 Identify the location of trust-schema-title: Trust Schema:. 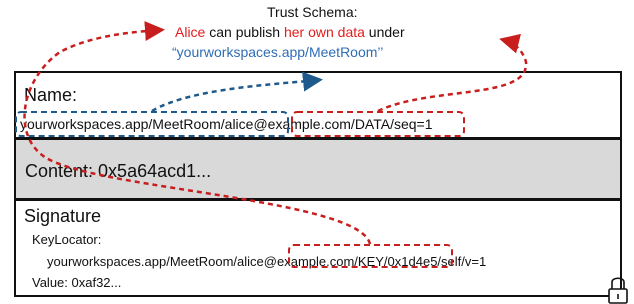
(312, 12).